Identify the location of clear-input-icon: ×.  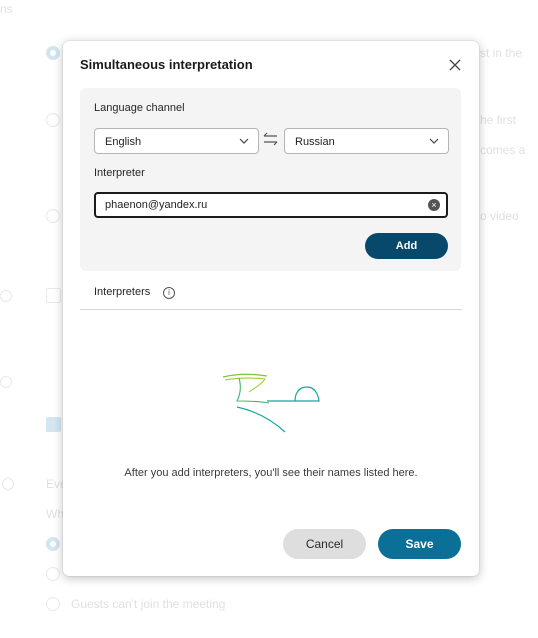
(434, 205).